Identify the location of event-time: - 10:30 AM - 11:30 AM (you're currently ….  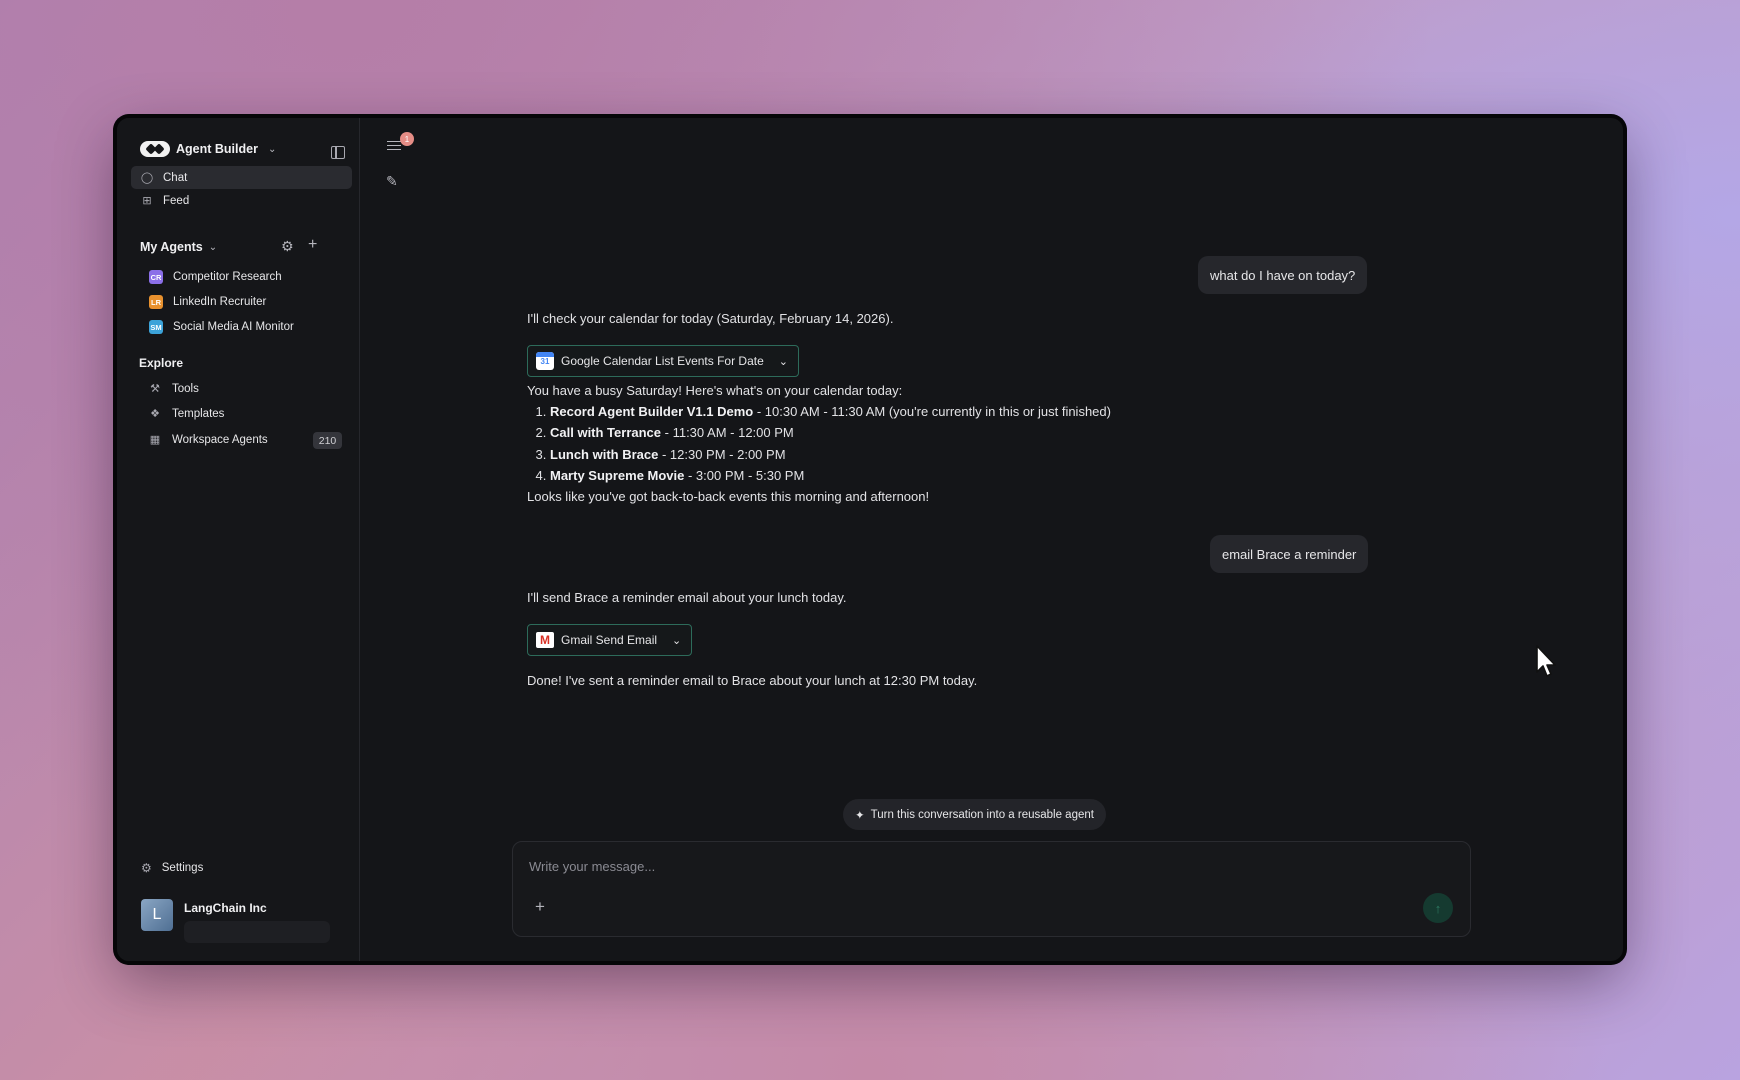
(932, 412).